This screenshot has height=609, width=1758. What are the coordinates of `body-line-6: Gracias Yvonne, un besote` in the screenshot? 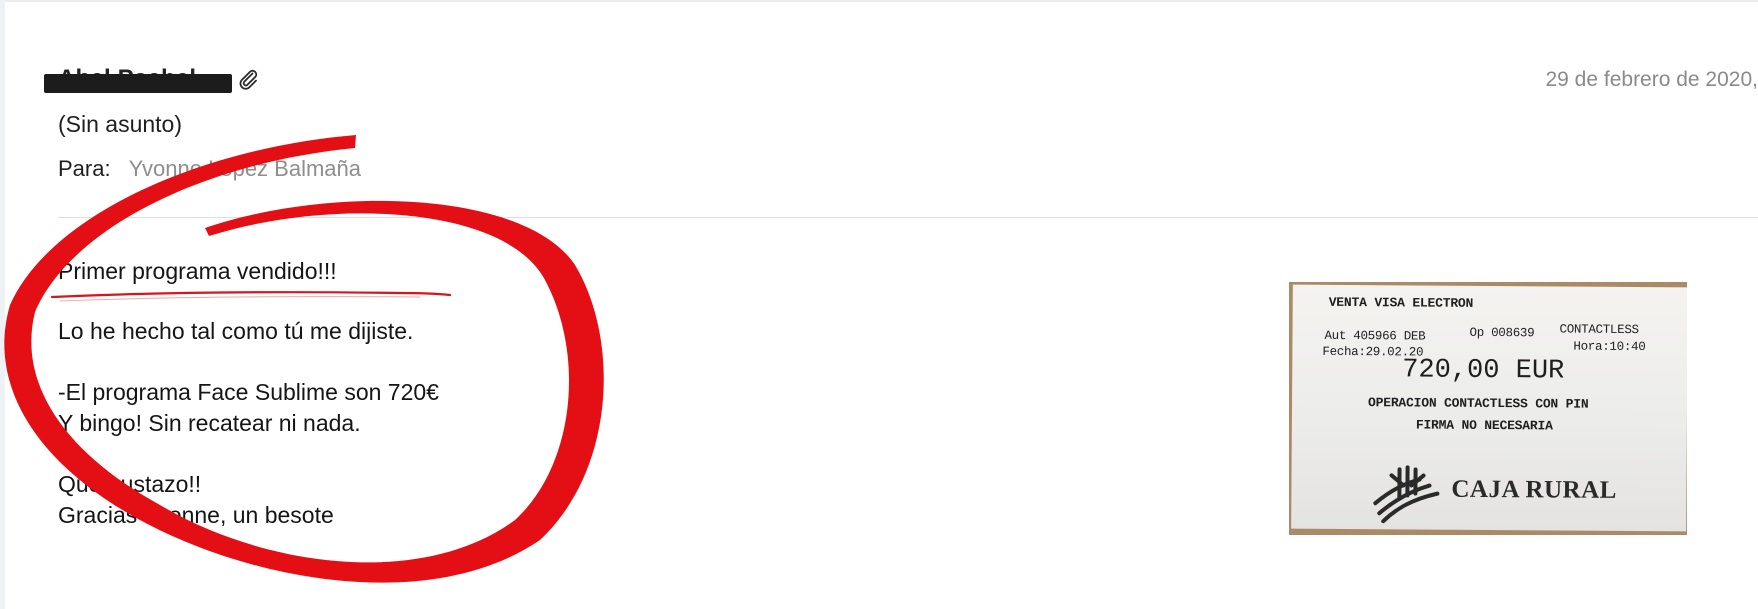 It's located at (196, 515).